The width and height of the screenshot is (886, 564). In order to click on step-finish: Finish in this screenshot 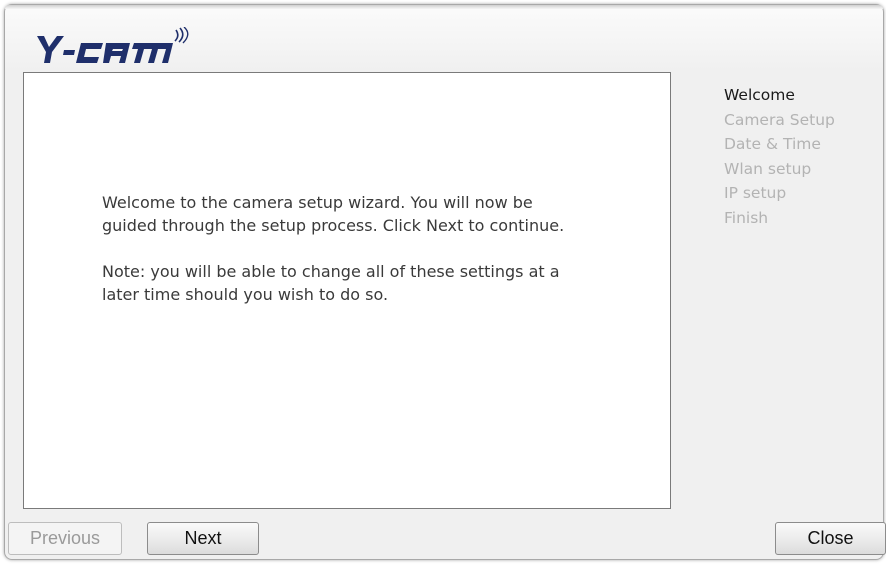, I will do `click(746, 217)`.